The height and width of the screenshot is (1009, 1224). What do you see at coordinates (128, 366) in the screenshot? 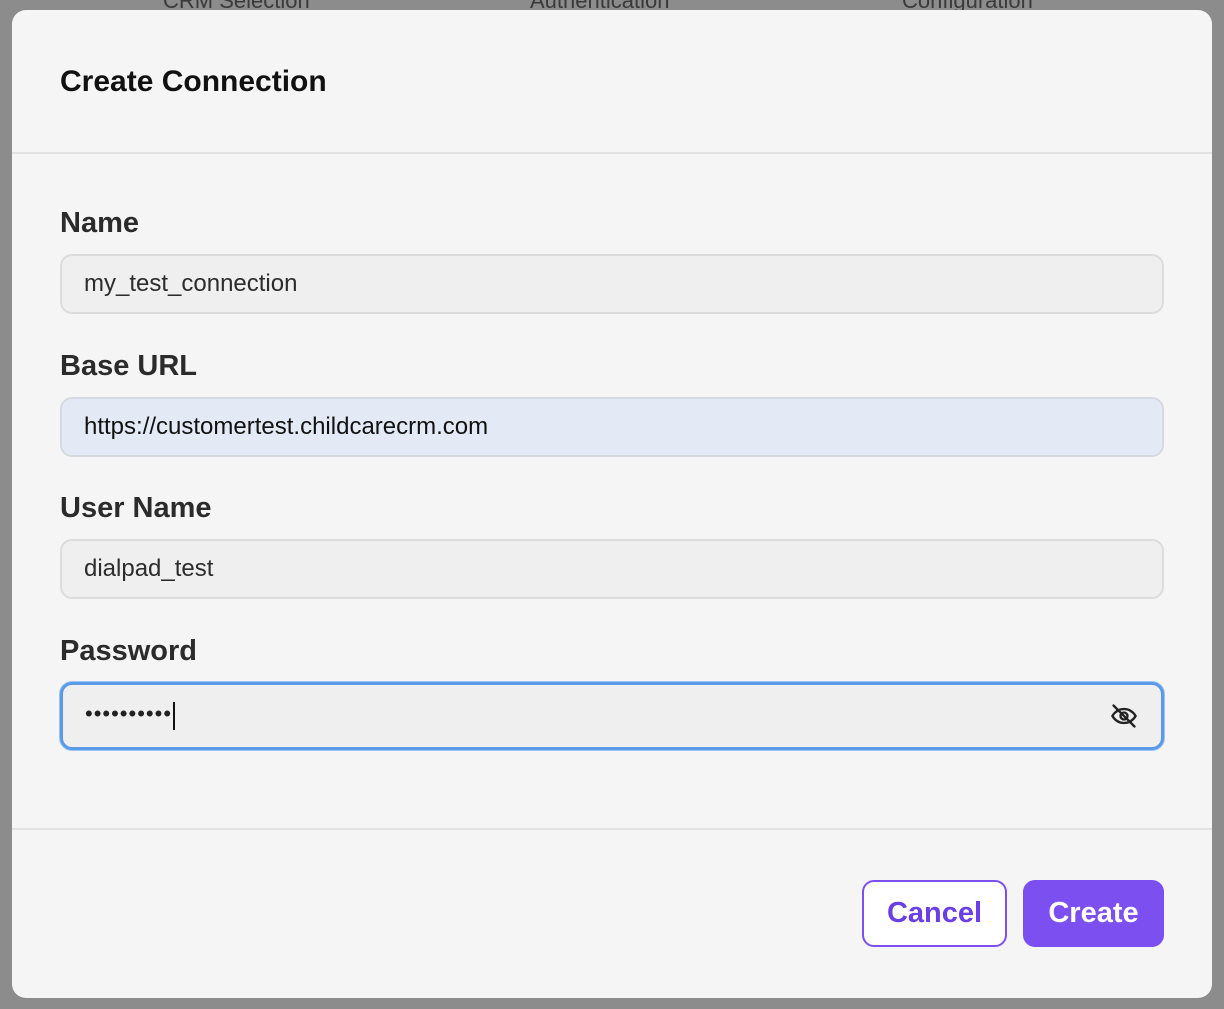
I see `base-url-label: Base URL` at bounding box center [128, 366].